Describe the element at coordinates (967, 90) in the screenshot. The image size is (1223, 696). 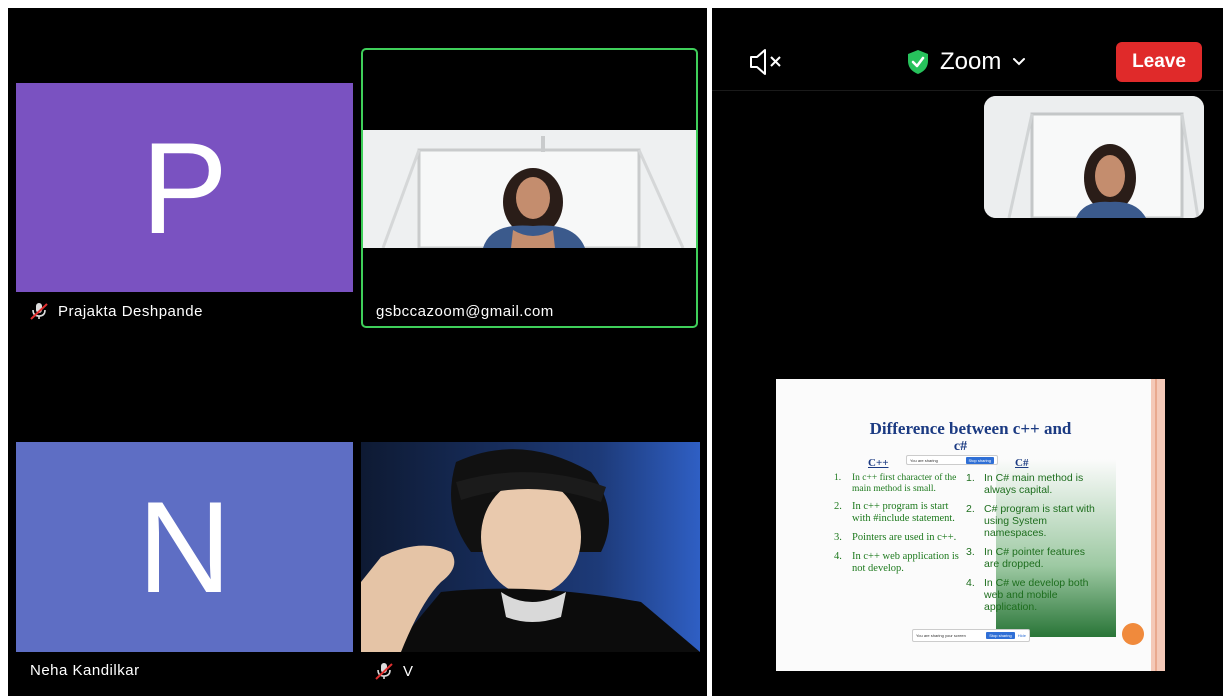
I see `topbar-divider` at that location.